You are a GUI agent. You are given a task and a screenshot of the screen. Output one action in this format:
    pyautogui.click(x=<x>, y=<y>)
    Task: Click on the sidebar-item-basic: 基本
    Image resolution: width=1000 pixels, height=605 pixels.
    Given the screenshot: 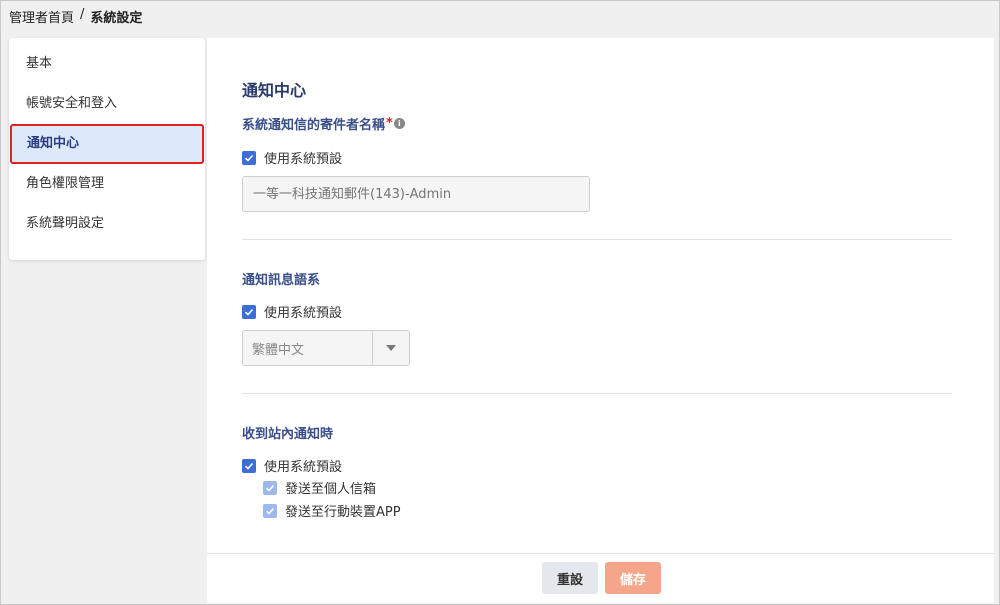 What is the action you would take?
    pyautogui.click(x=107, y=64)
    